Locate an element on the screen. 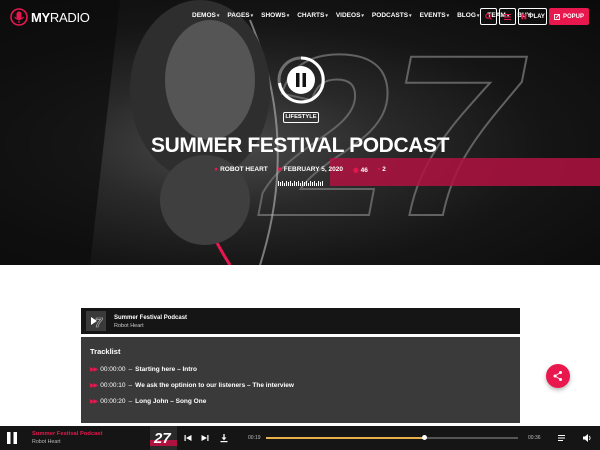 The image size is (600, 450). microphone-logo-icon is located at coordinates (19, 17).